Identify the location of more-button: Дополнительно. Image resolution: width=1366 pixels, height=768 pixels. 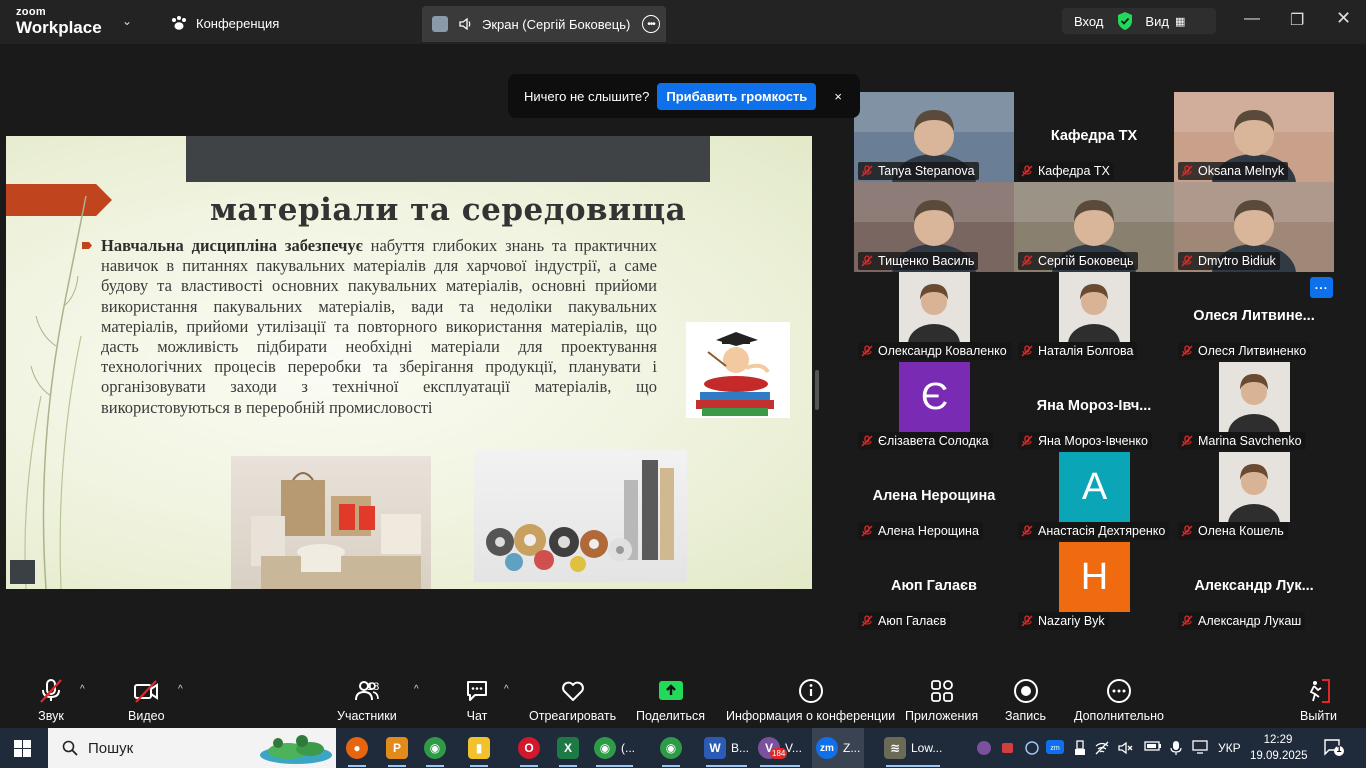
(1119, 700).